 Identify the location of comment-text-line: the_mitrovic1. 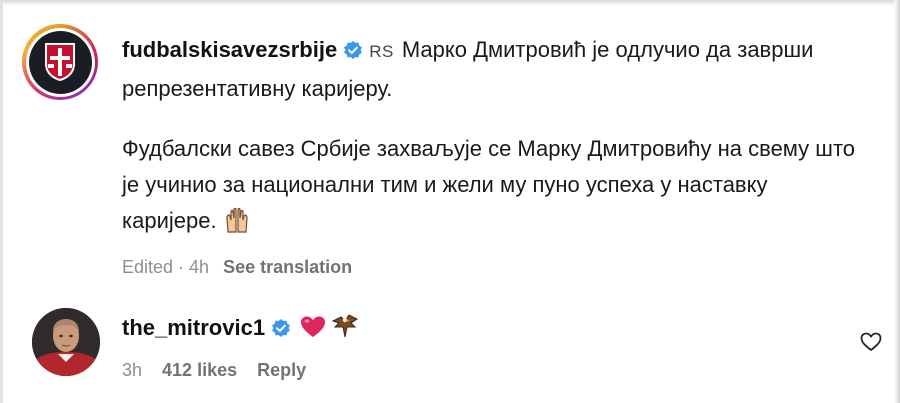
(240, 330).